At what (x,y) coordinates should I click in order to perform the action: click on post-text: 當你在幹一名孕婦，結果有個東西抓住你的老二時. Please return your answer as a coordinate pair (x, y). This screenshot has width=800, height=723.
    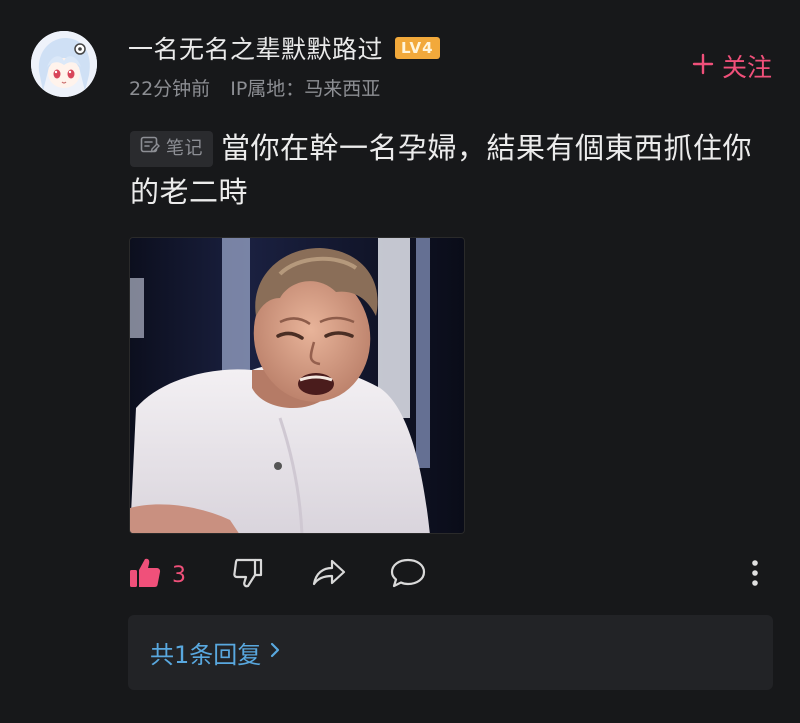
    Looking at the image, I should click on (441, 170).